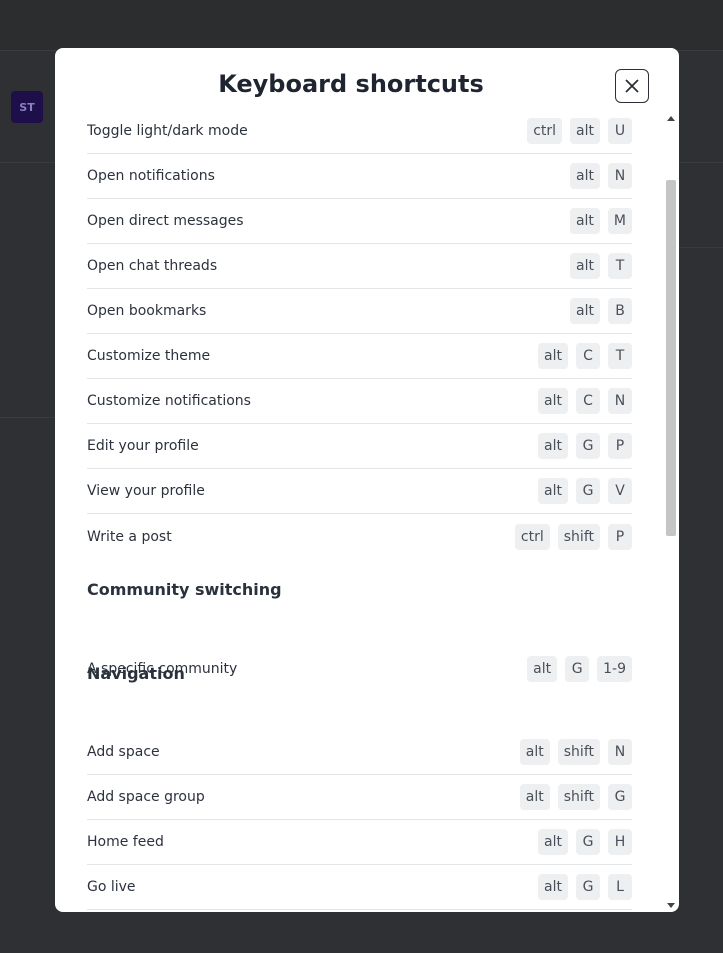 This screenshot has width=723, height=953. I want to click on shortcut-label: Add space, so click(123, 752).